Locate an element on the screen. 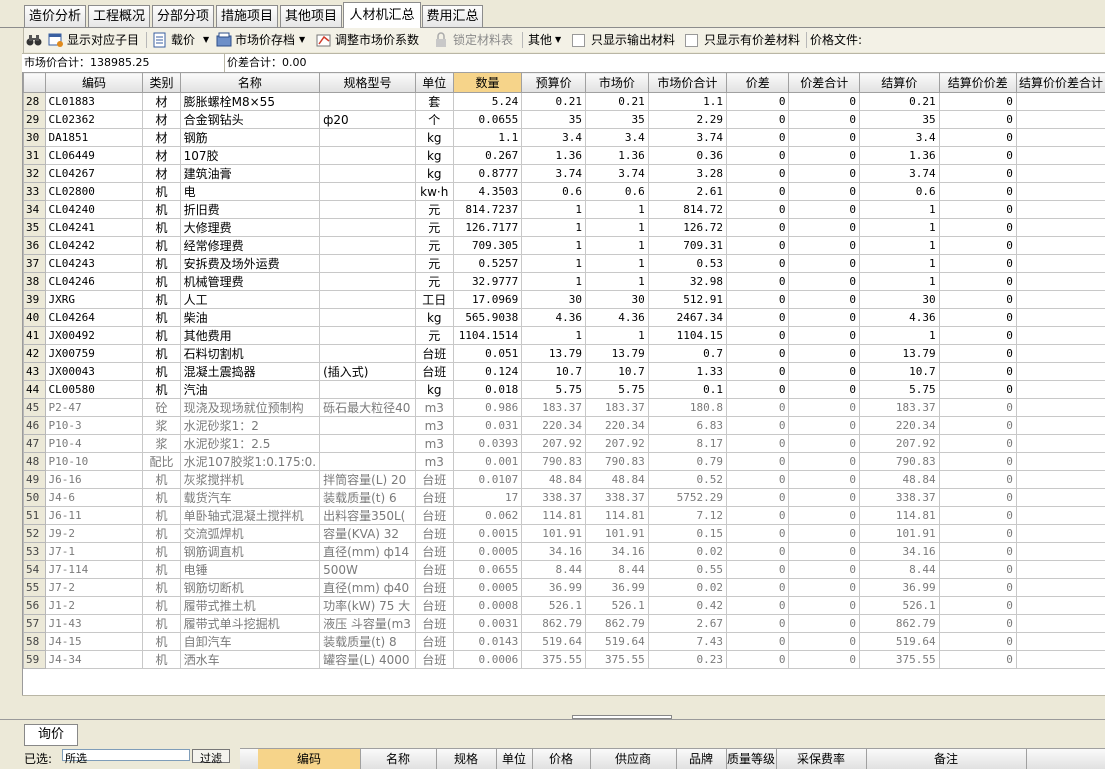 The image size is (1105, 769). tab-6: 费用汇总 is located at coordinates (452, 16).